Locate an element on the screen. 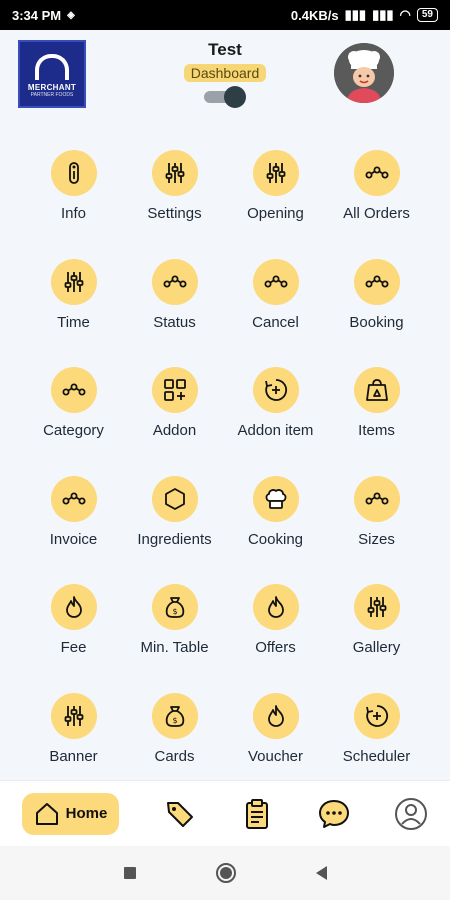  logo-sub: PARTNER FOODS is located at coordinates (52, 95).